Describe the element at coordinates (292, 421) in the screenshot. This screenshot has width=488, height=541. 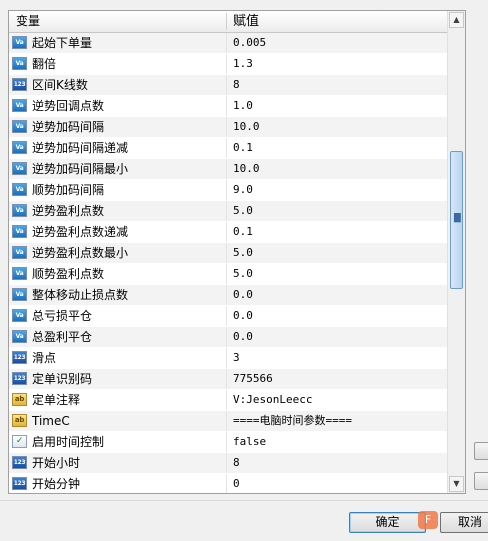
I see `parameter-value: ====电脑时间参数====` at that location.